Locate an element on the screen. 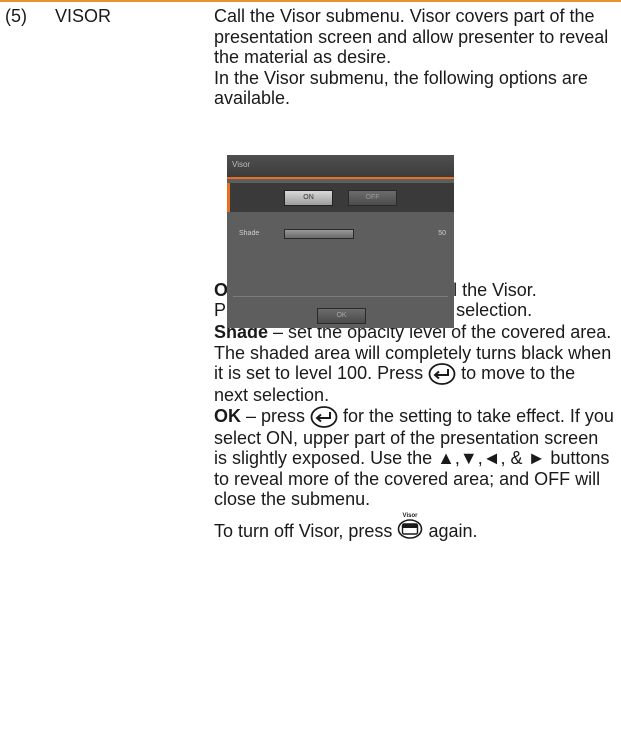 The image size is (621, 746). shade-slider is located at coordinates (319, 234).